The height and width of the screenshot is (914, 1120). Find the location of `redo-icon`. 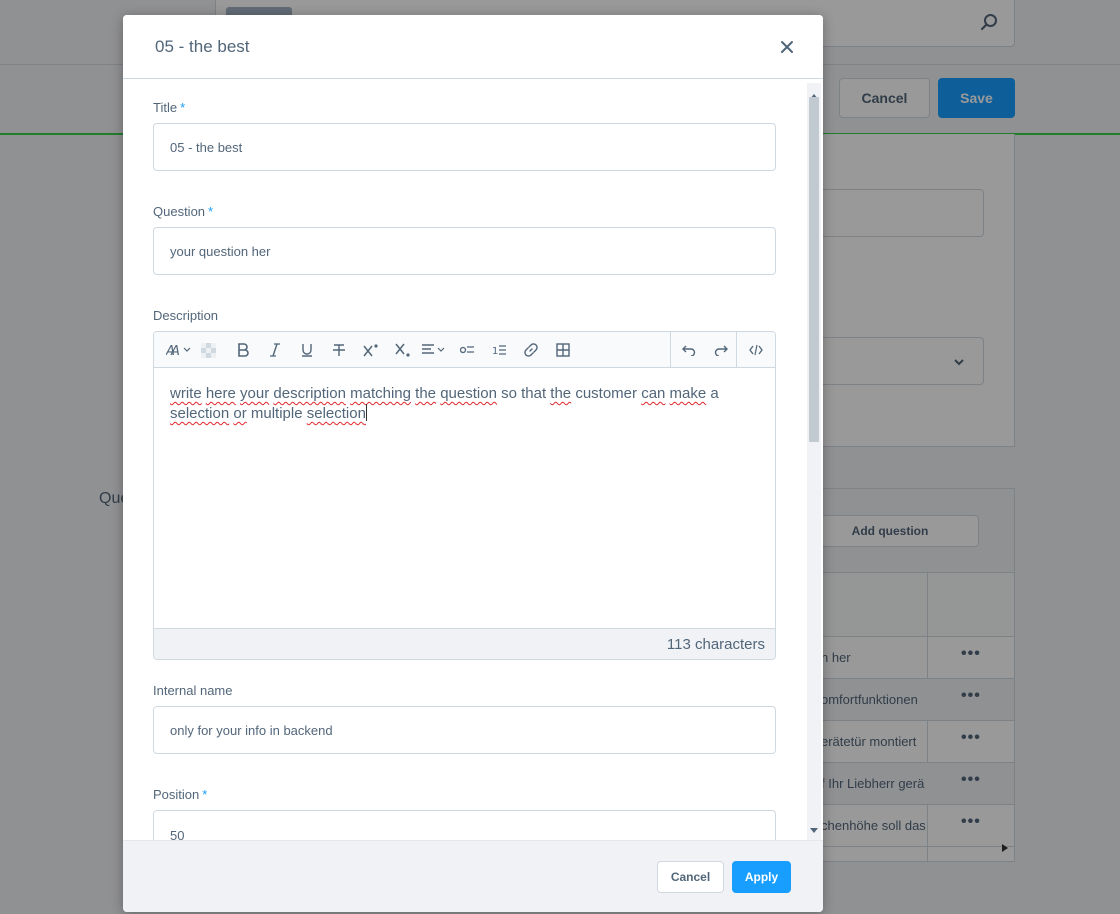

redo-icon is located at coordinates (721, 350).